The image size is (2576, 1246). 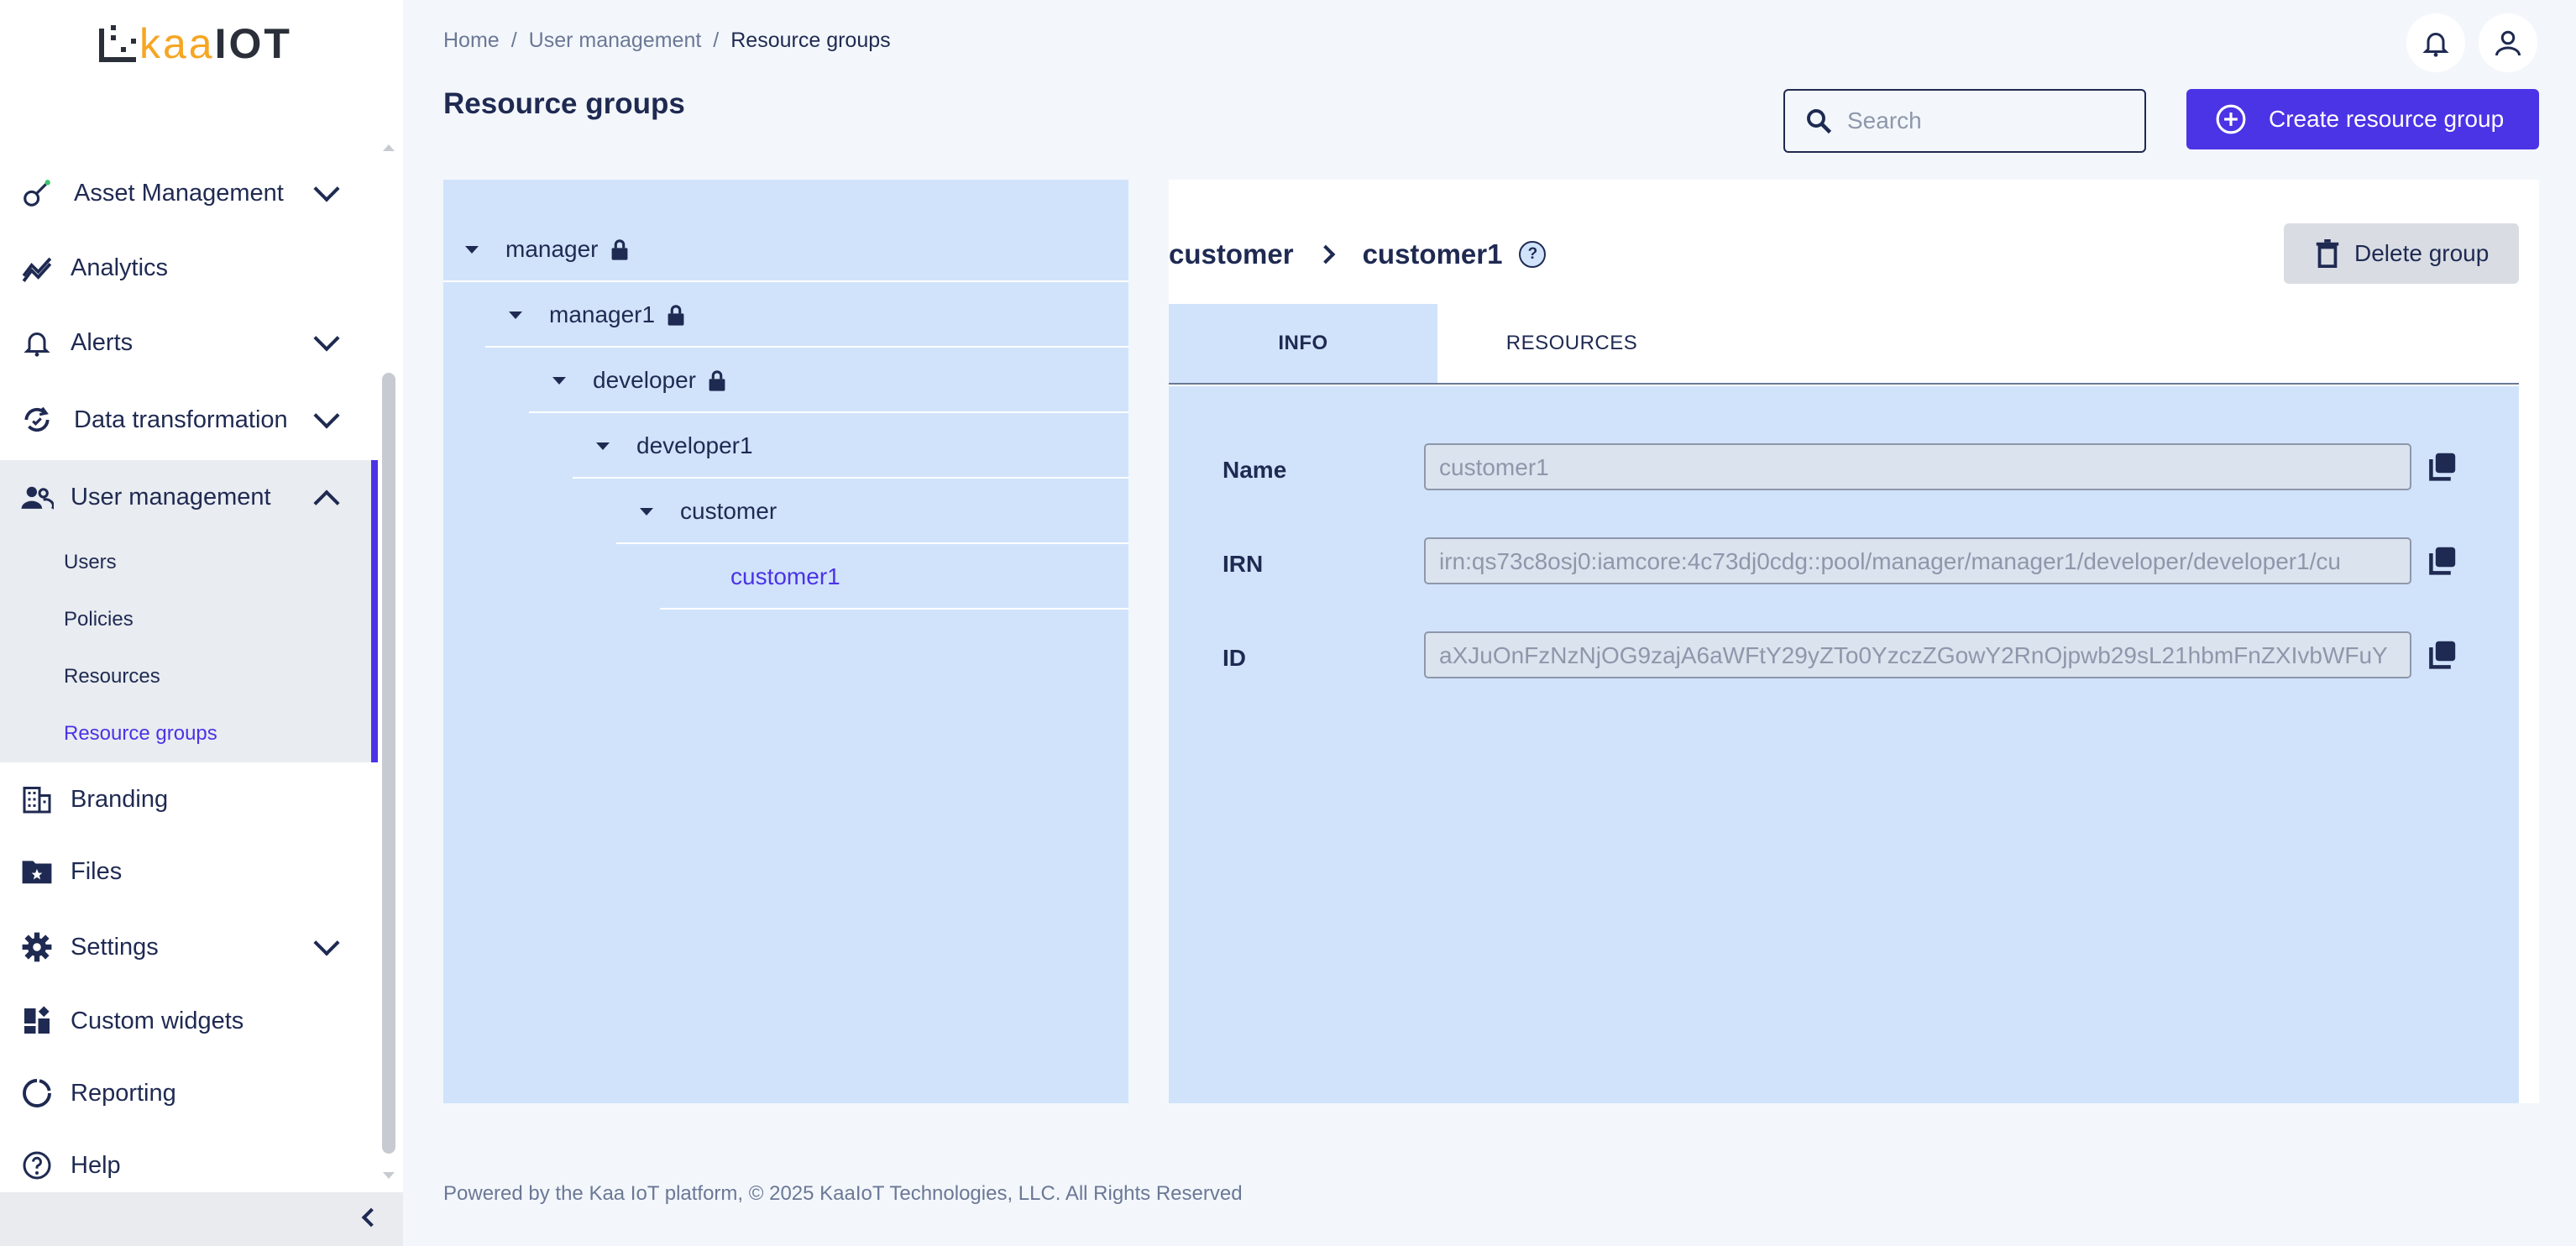 What do you see at coordinates (37, 1021) in the screenshot?
I see `widgets-icon` at bounding box center [37, 1021].